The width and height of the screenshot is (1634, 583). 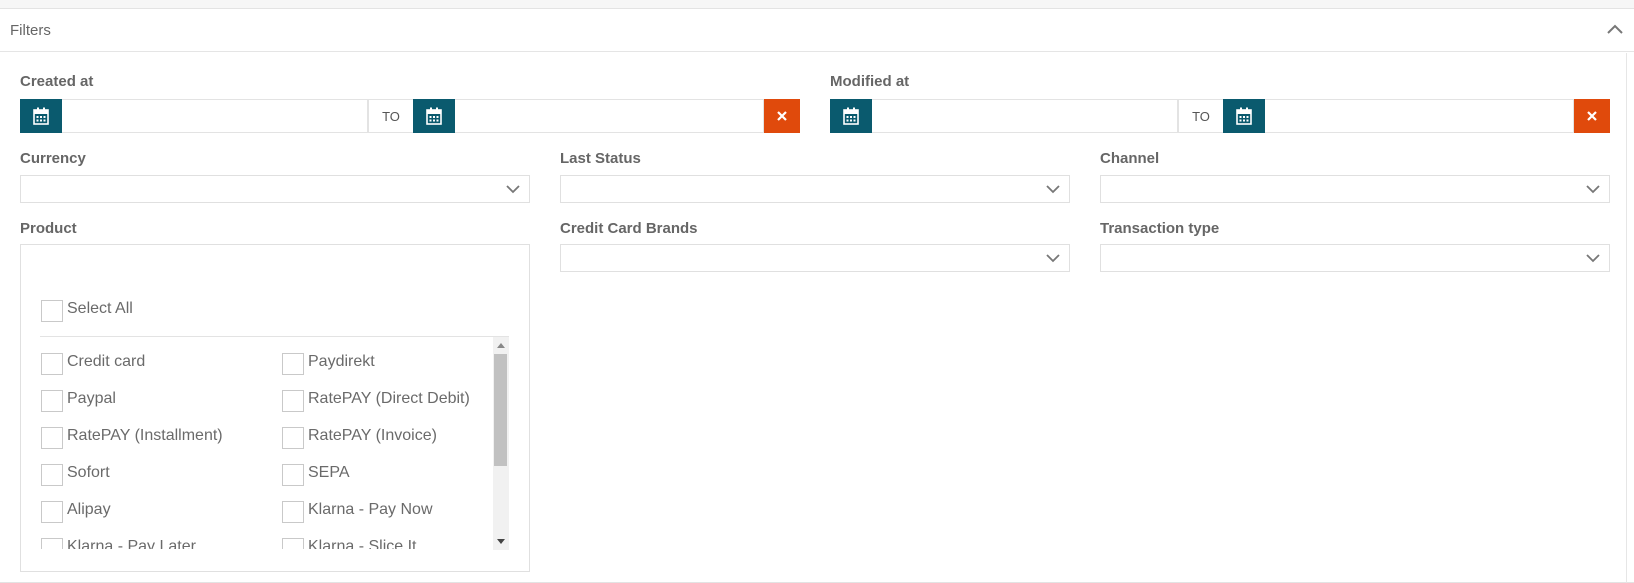 I want to click on option-label: RatePAY (Direct Debit), so click(x=389, y=399).